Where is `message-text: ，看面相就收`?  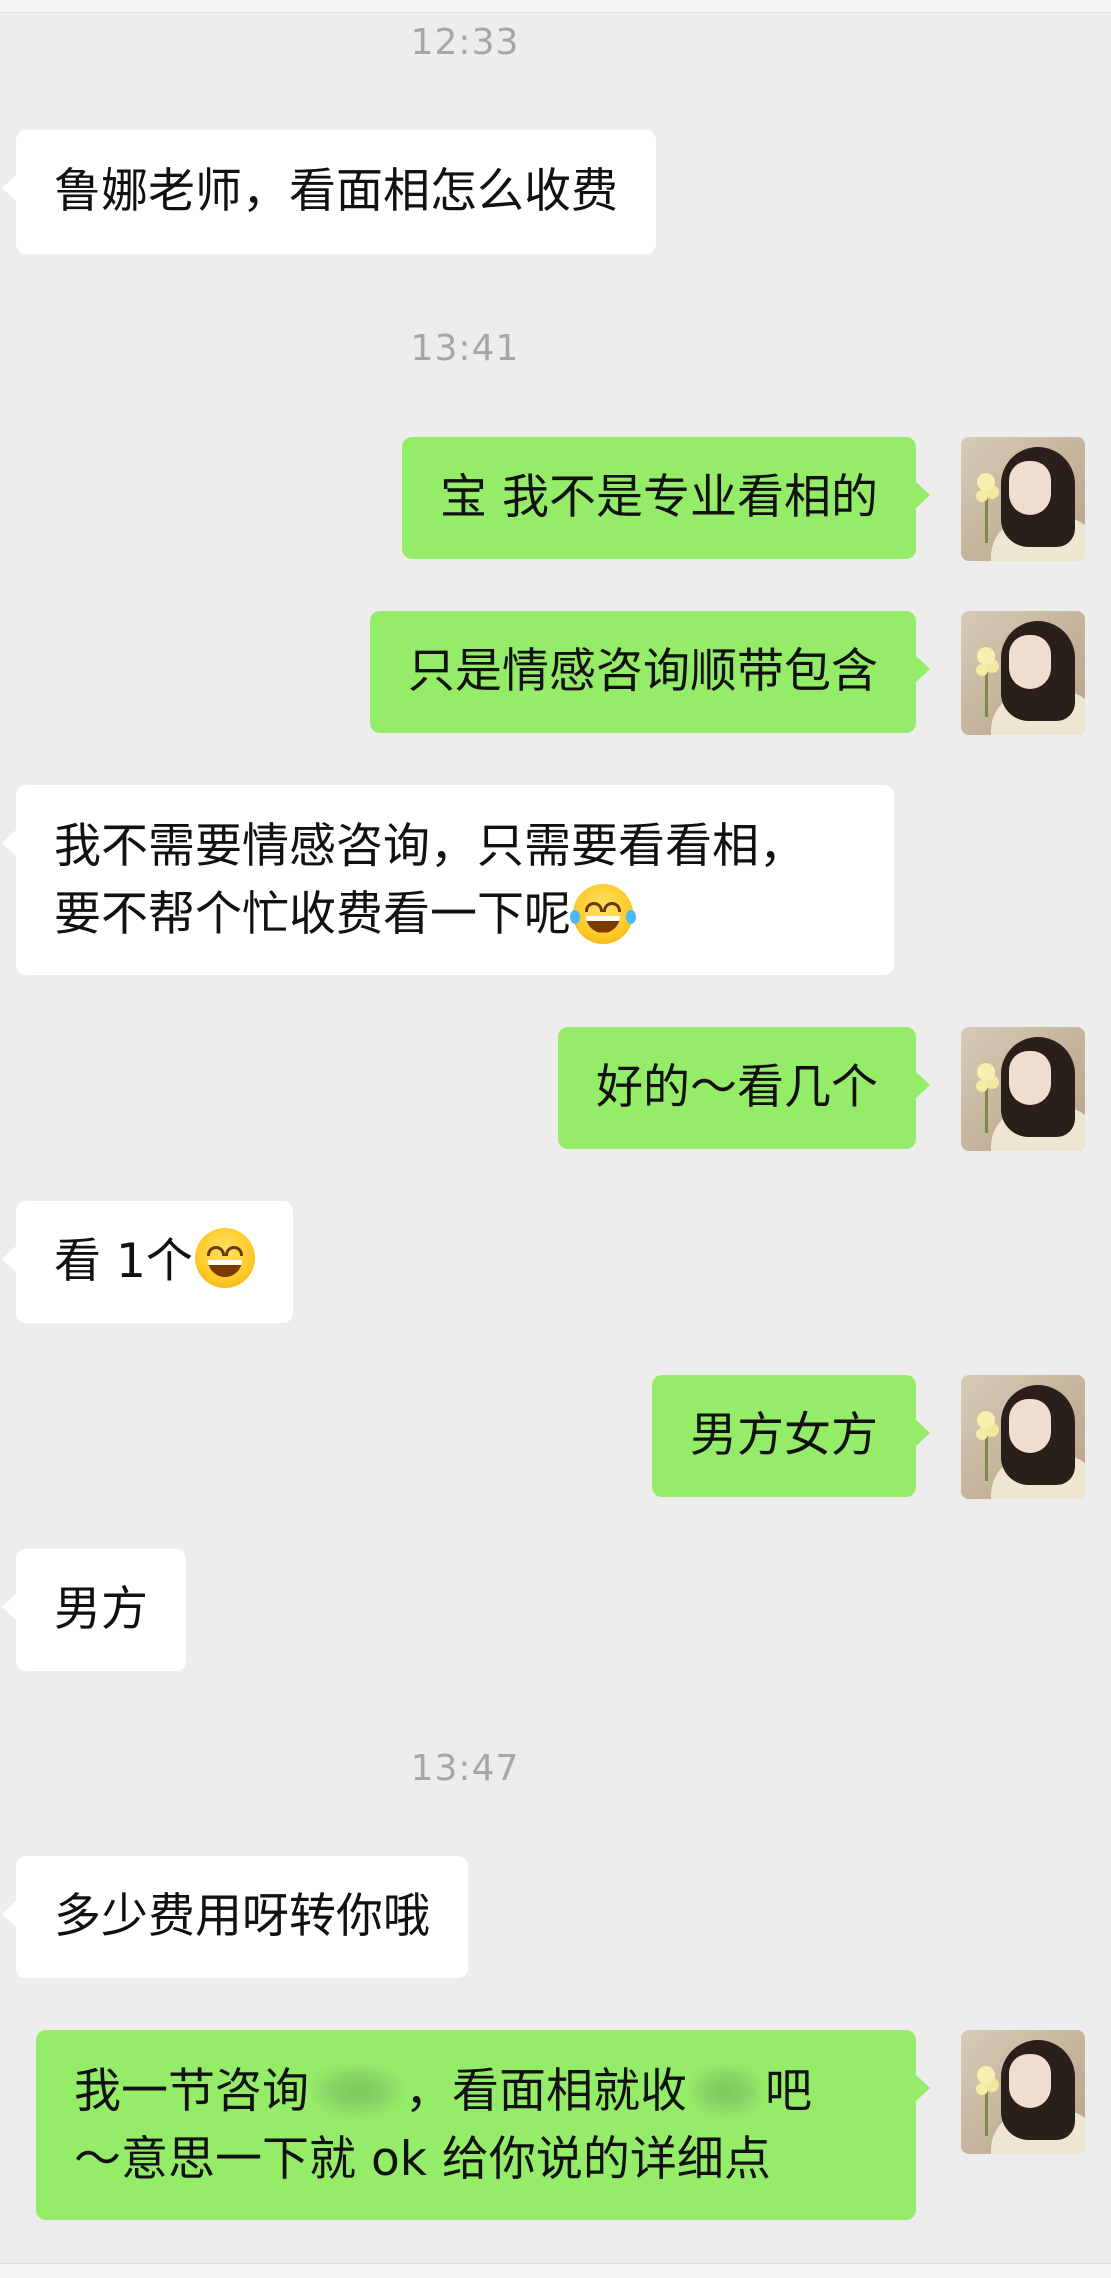 message-text: ，看面相就收 is located at coordinates (546, 2091).